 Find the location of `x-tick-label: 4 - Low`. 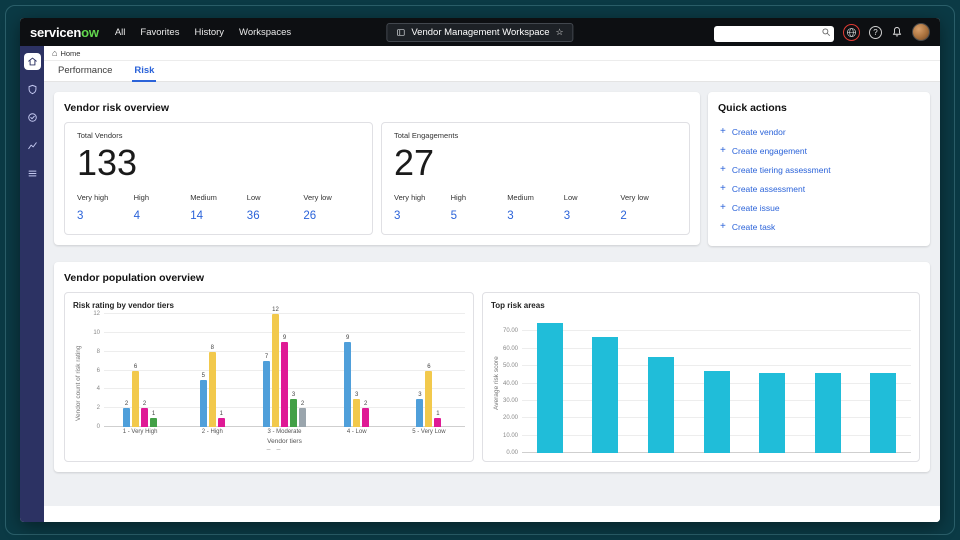

x-tick-label: 4 - Low is located at coordinates (356, 432).